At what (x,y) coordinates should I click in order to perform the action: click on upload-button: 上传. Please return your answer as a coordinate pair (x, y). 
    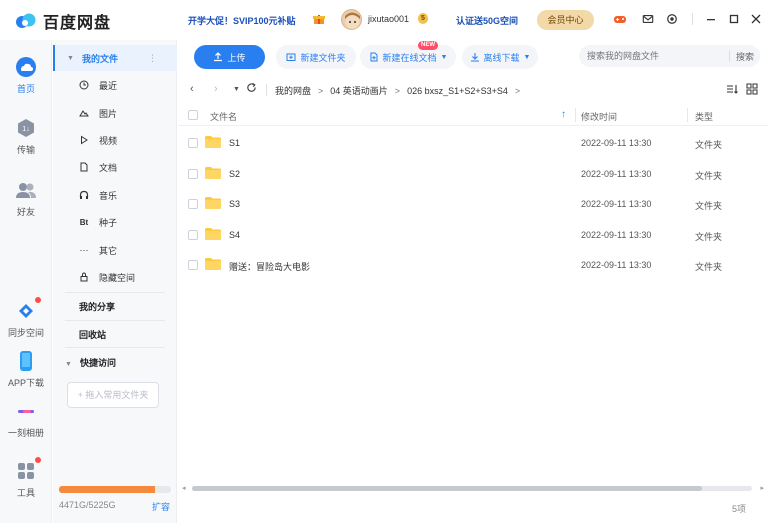
    Looking at the image, I should click on (229, 57).